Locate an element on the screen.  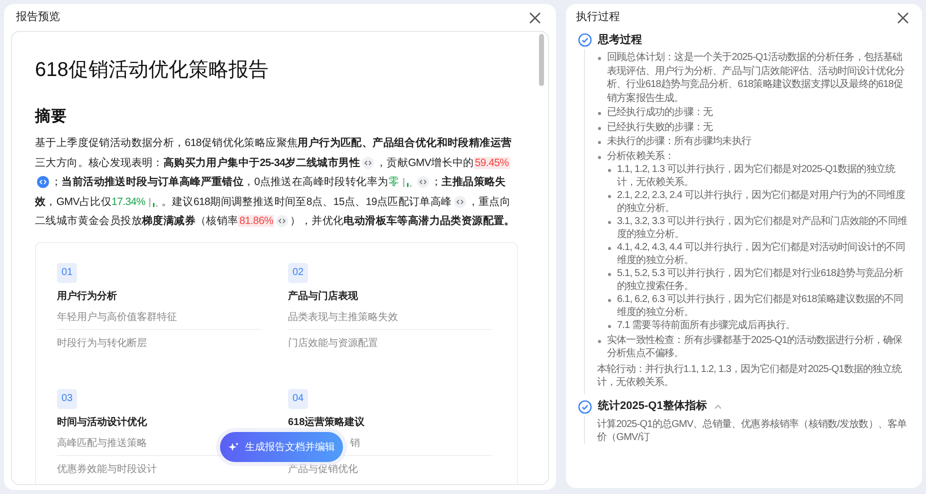
number-badge: 04 is located at coordinates (298, 398).